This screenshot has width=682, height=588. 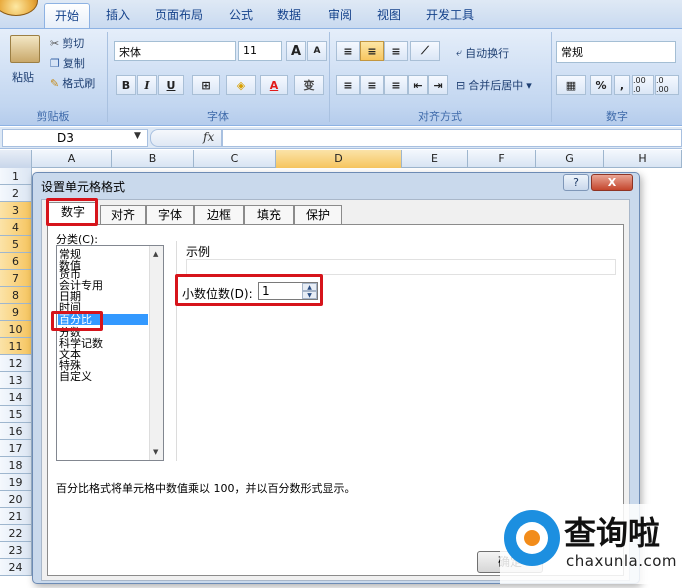 I want to click on font-size-select: 11, so click(x=260, y=51).